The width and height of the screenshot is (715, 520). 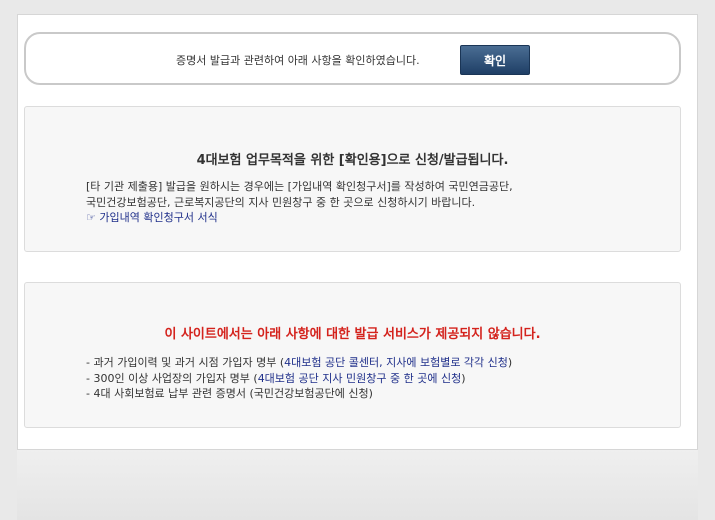 I want to click on panel-title-usage: 4대보험 업무목적을 위한 [확인용]으로 신청/발급됩니다., so click(x=352, y=160).